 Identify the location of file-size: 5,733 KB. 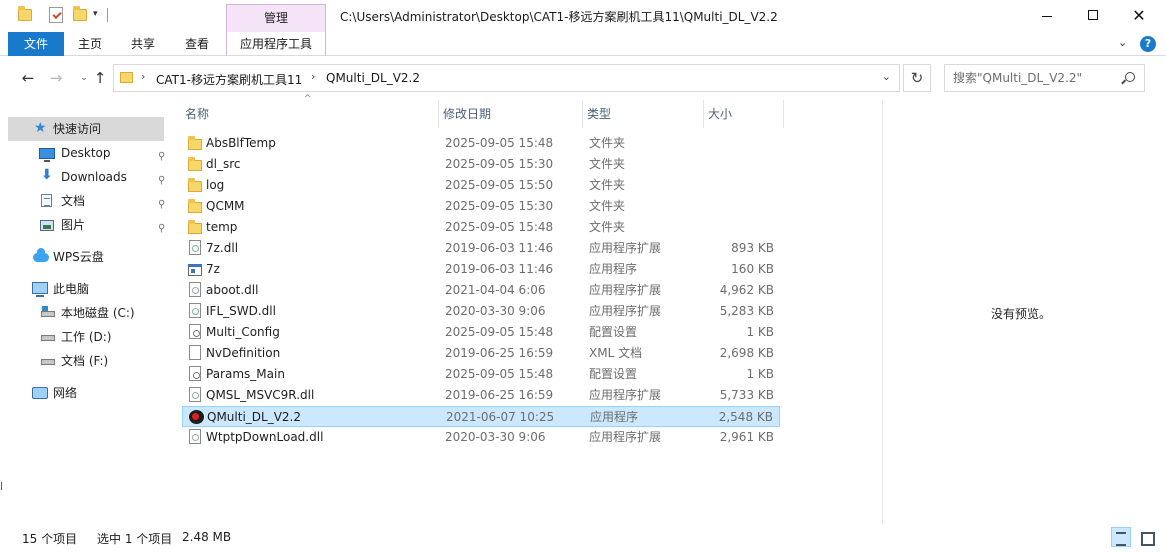
(746, 395).